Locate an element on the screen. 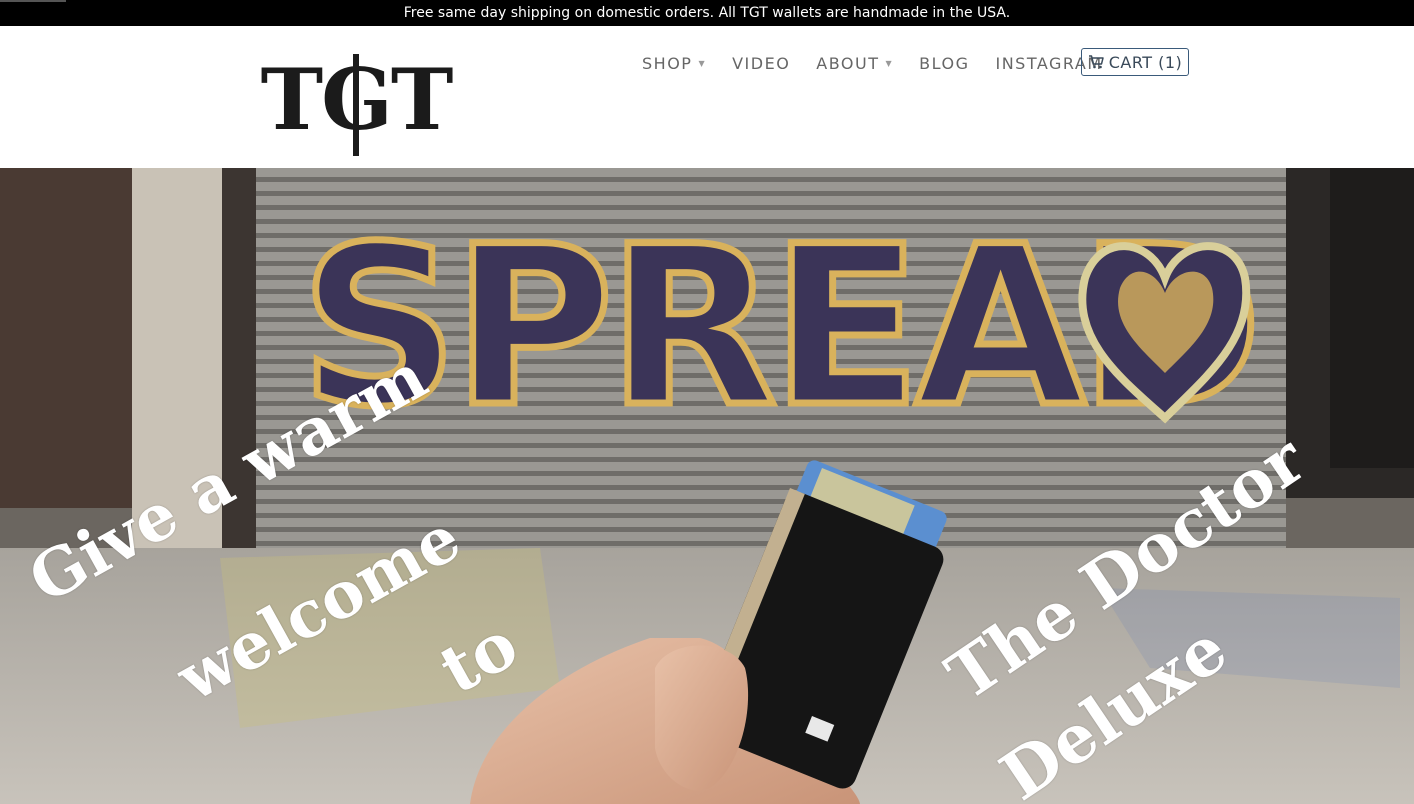 The image size is (1414, 804). nav-item-shop: SHOP ▼ is located at coordinates (674, 63).